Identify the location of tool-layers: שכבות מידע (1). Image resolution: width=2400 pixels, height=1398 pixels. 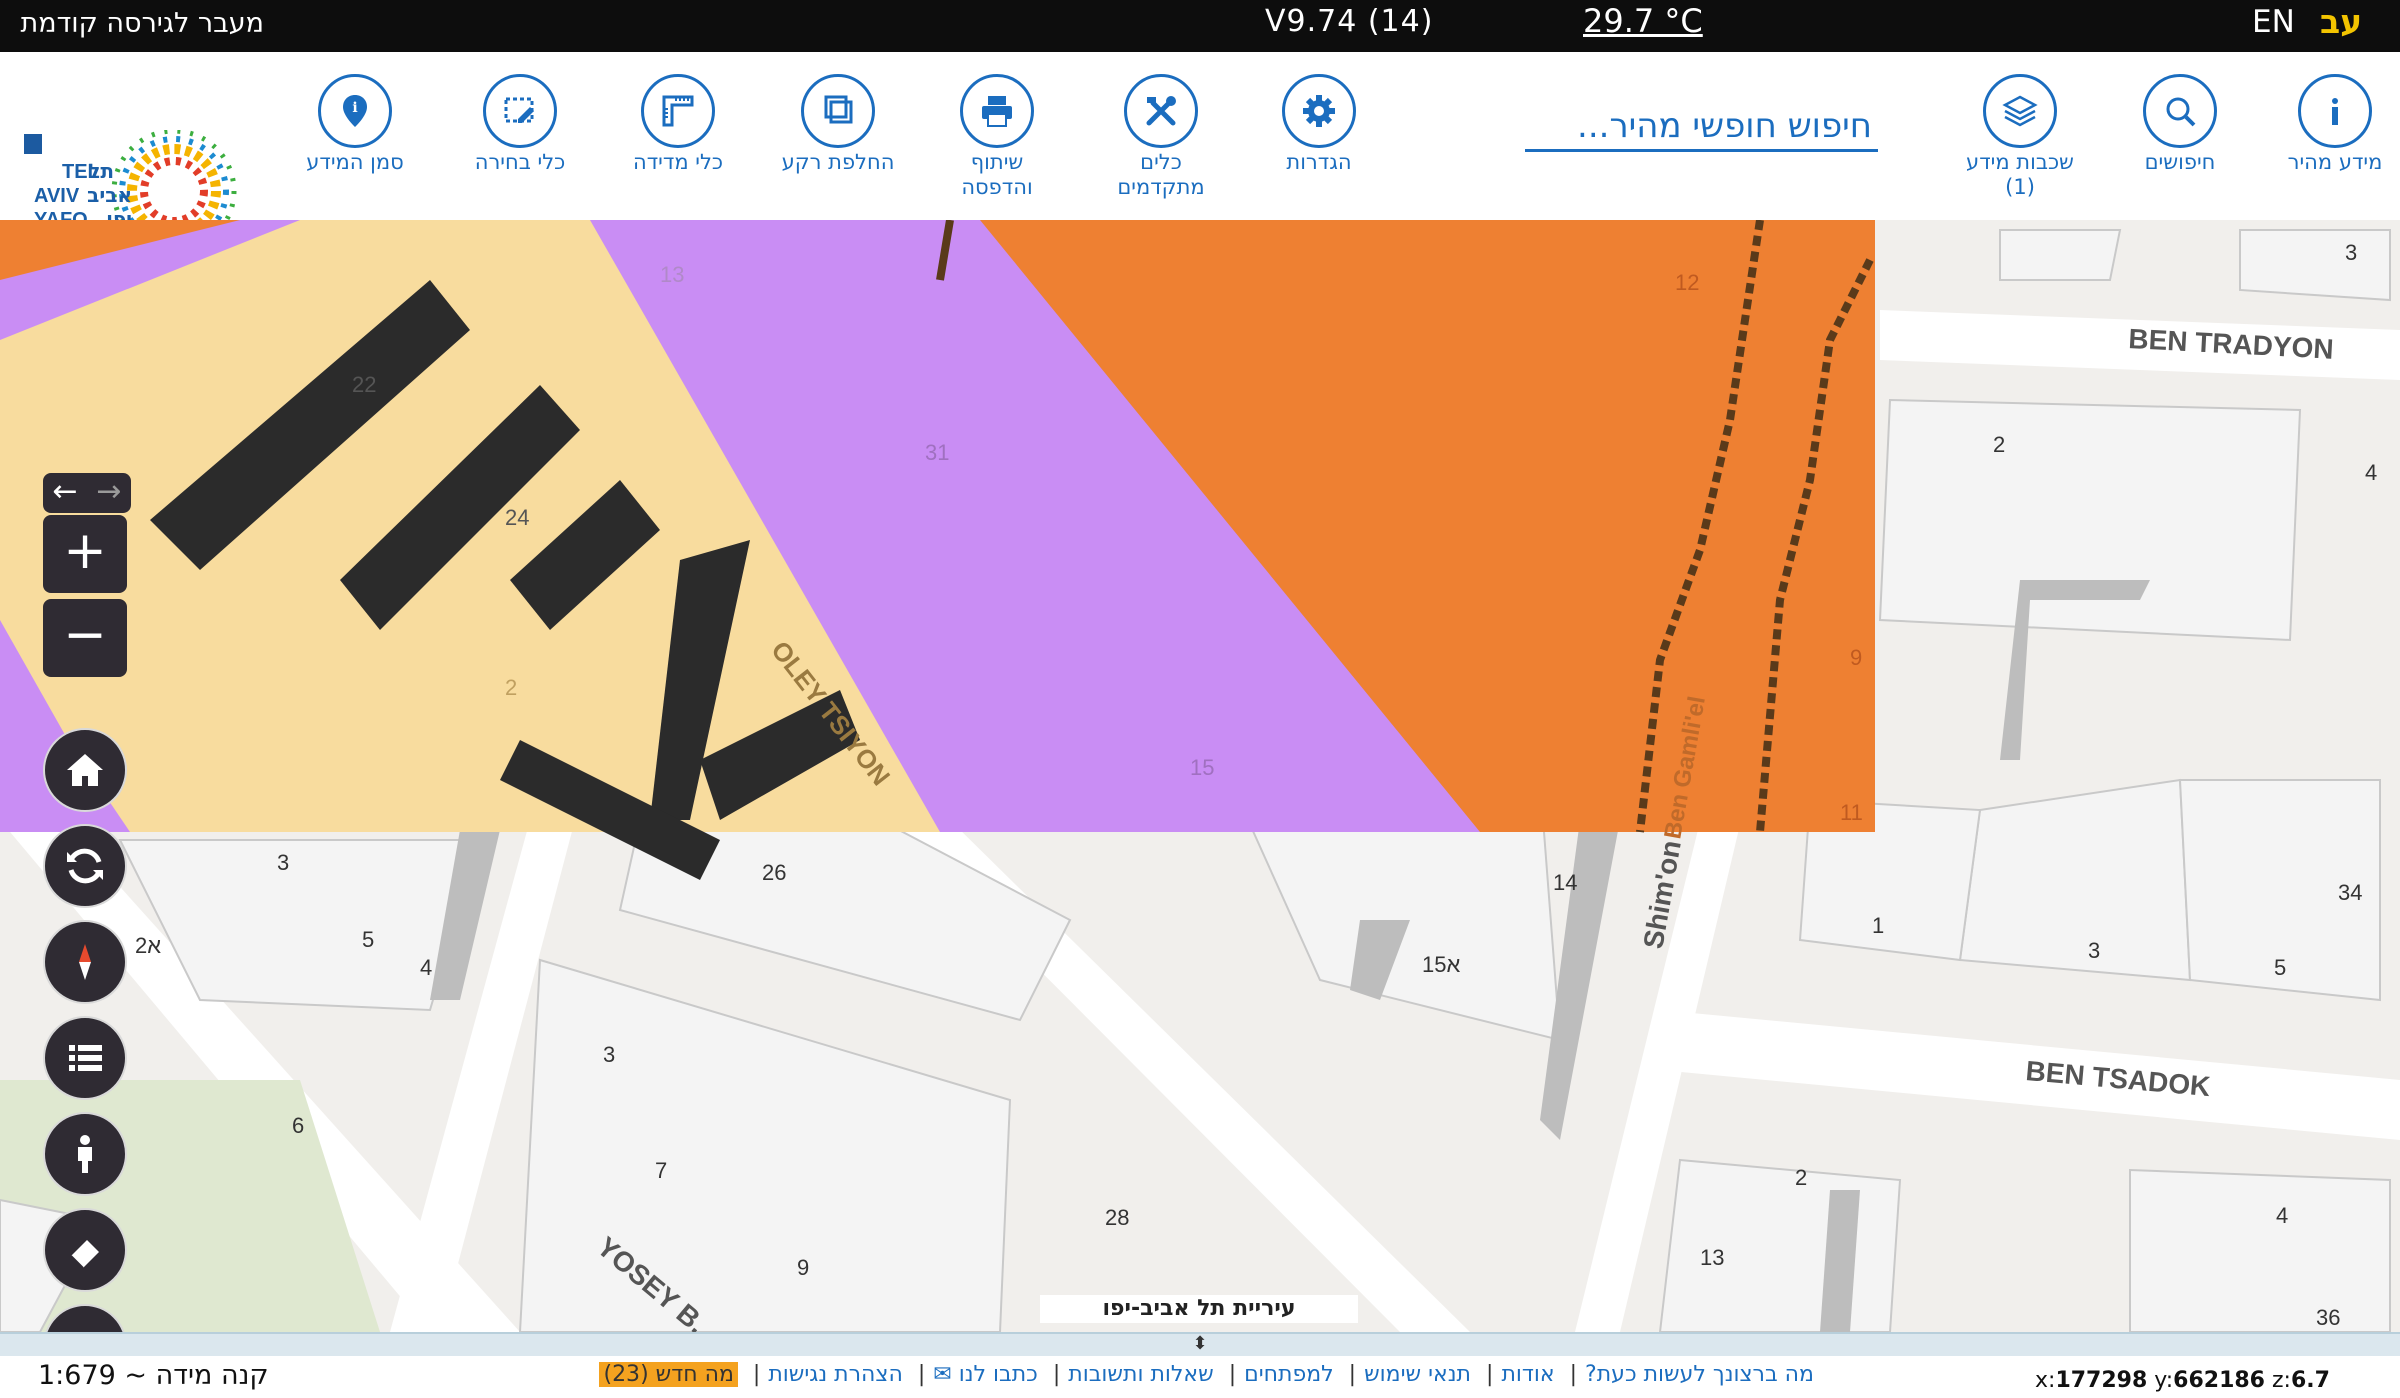
(2020, 137).